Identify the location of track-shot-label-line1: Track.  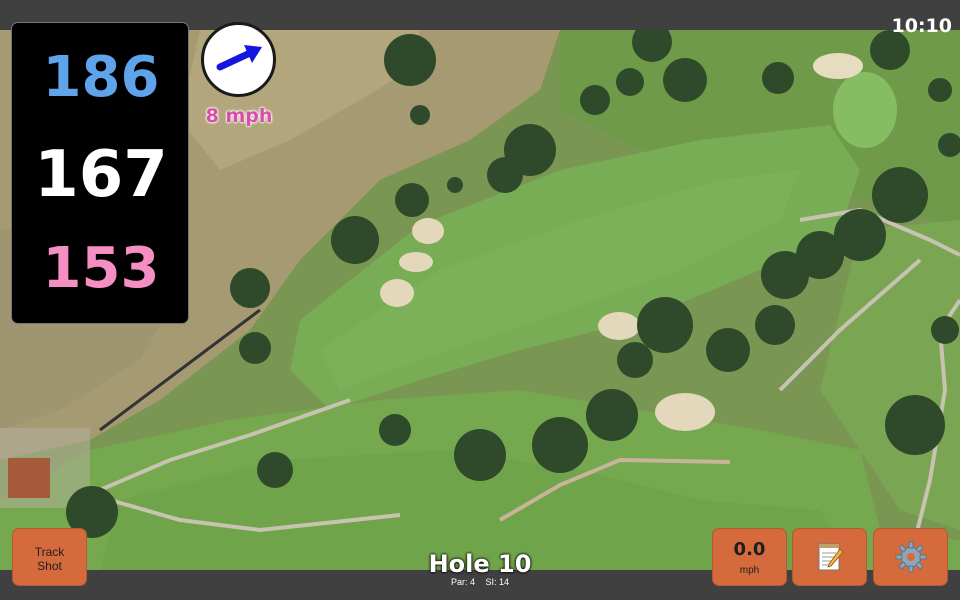
(49, 552).